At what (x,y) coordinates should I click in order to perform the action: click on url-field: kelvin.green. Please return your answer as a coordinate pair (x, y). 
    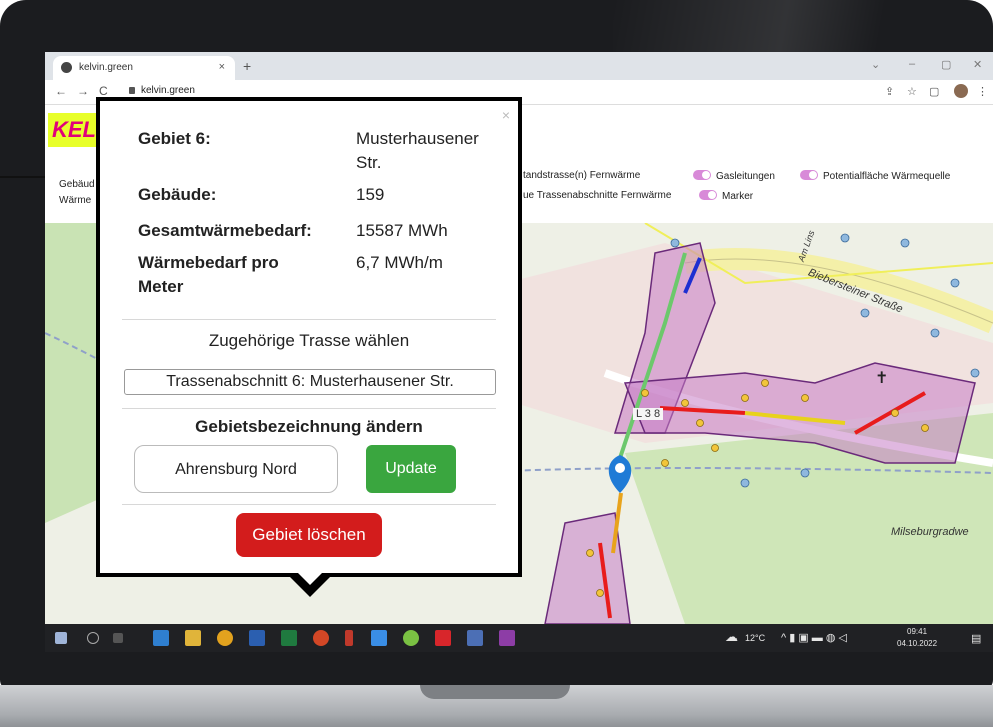
    Looking at the image, I should click on (162, 90).